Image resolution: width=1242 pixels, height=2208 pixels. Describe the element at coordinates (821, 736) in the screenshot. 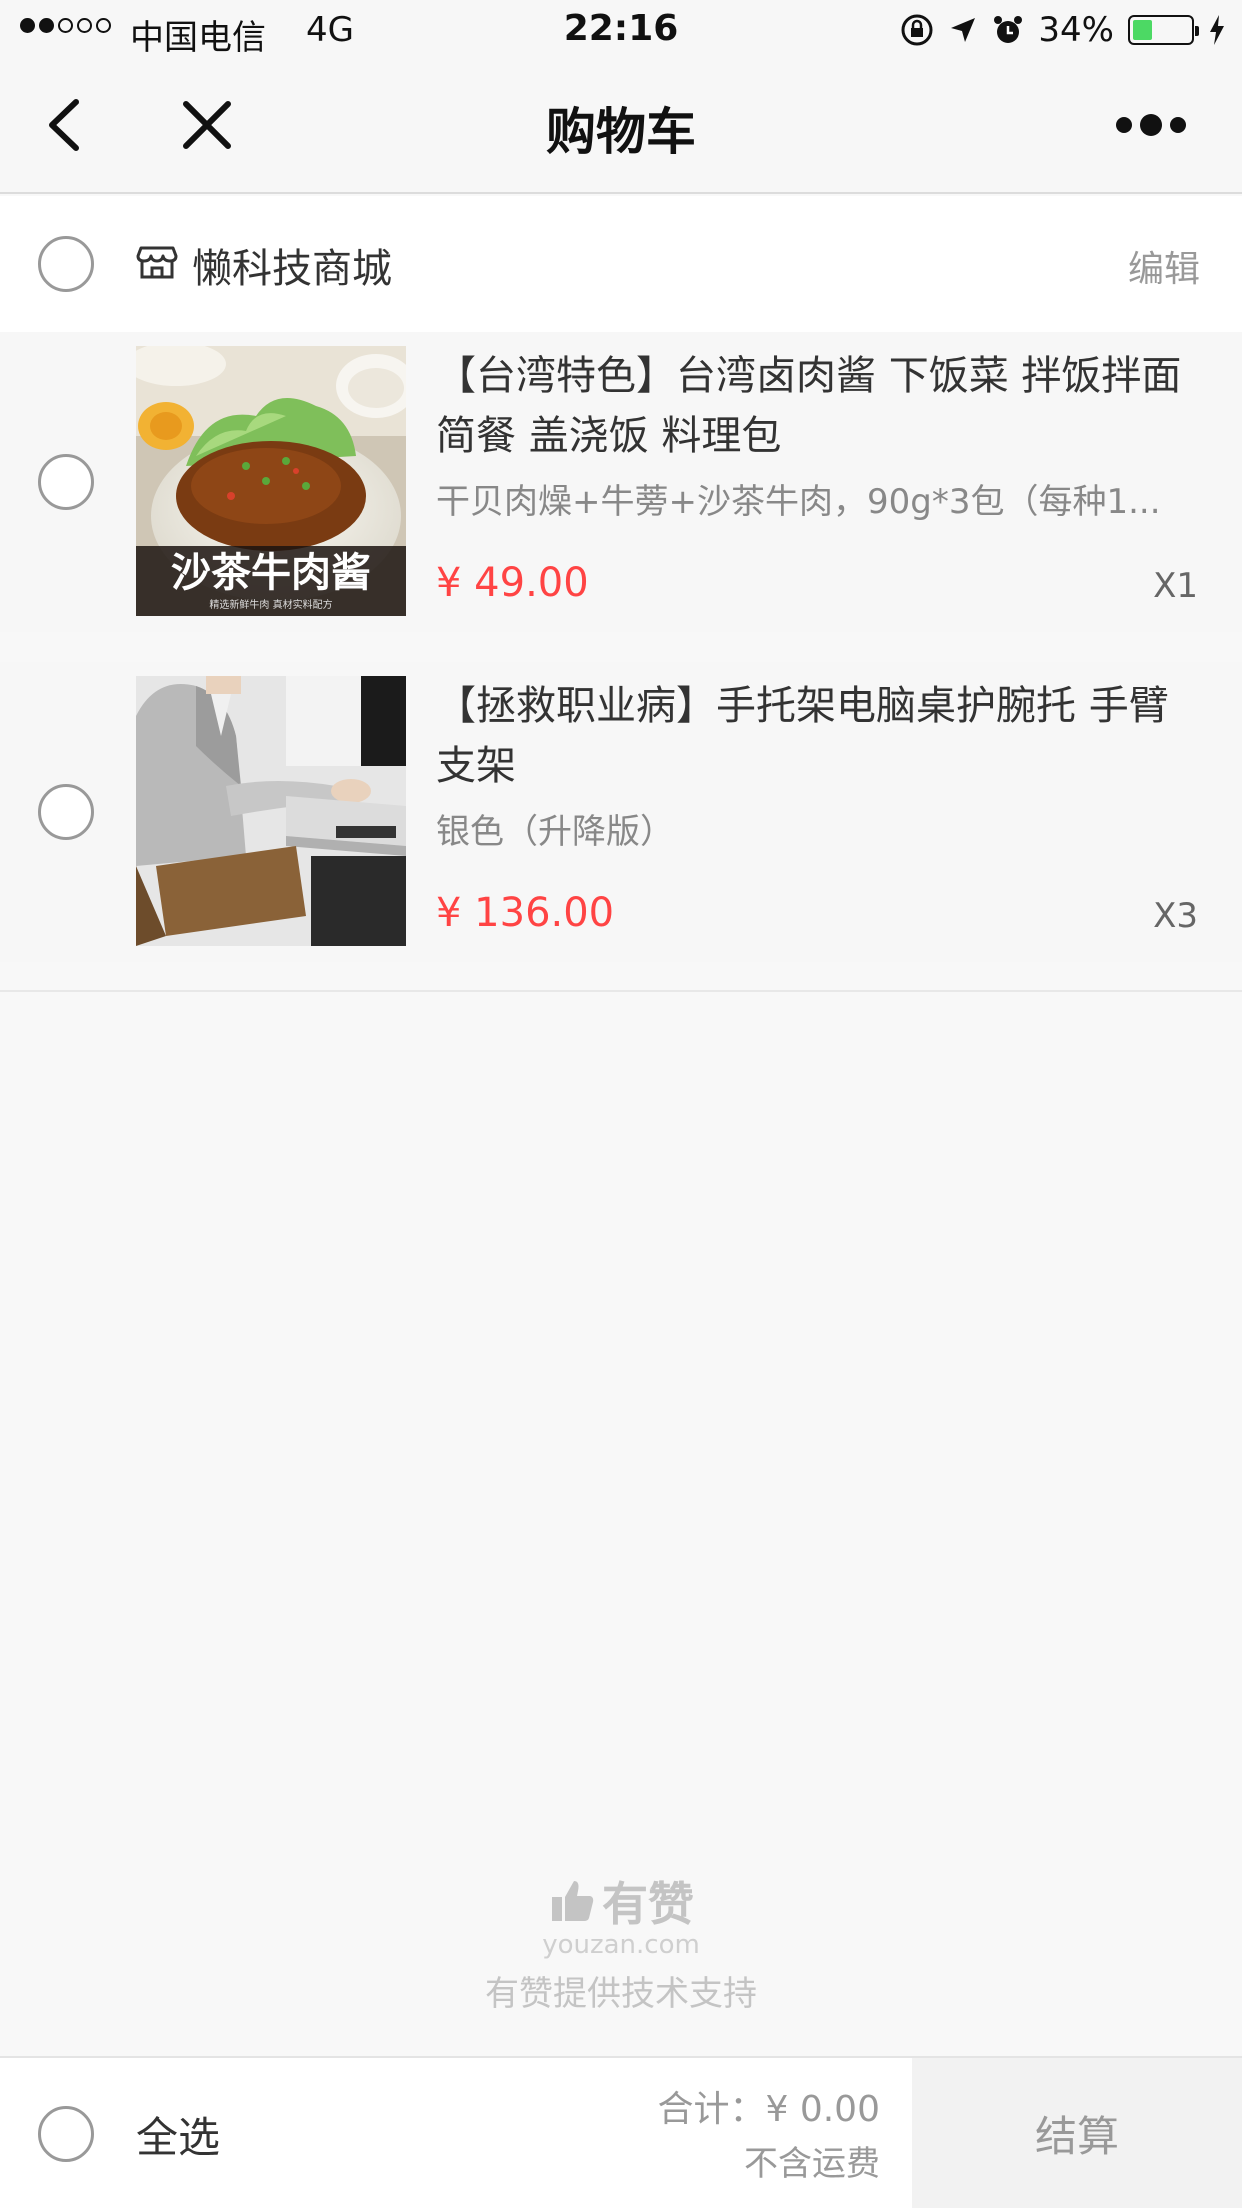

I see `item-title: 【拯救职业病】手托架电脑桌护腕托 手臂支架` at that location.